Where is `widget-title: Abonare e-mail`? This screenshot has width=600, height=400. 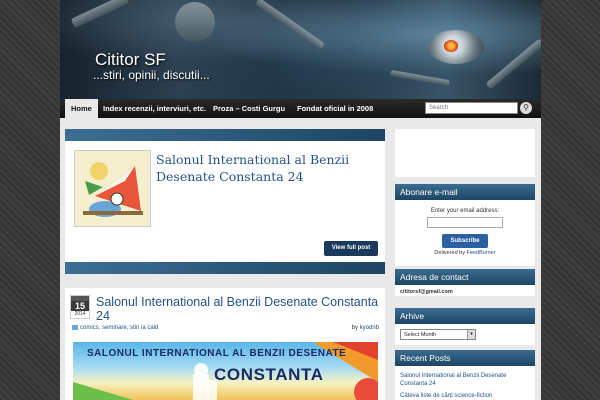
widget-title: Abonare e-mail is located at coordinates (465, 192).